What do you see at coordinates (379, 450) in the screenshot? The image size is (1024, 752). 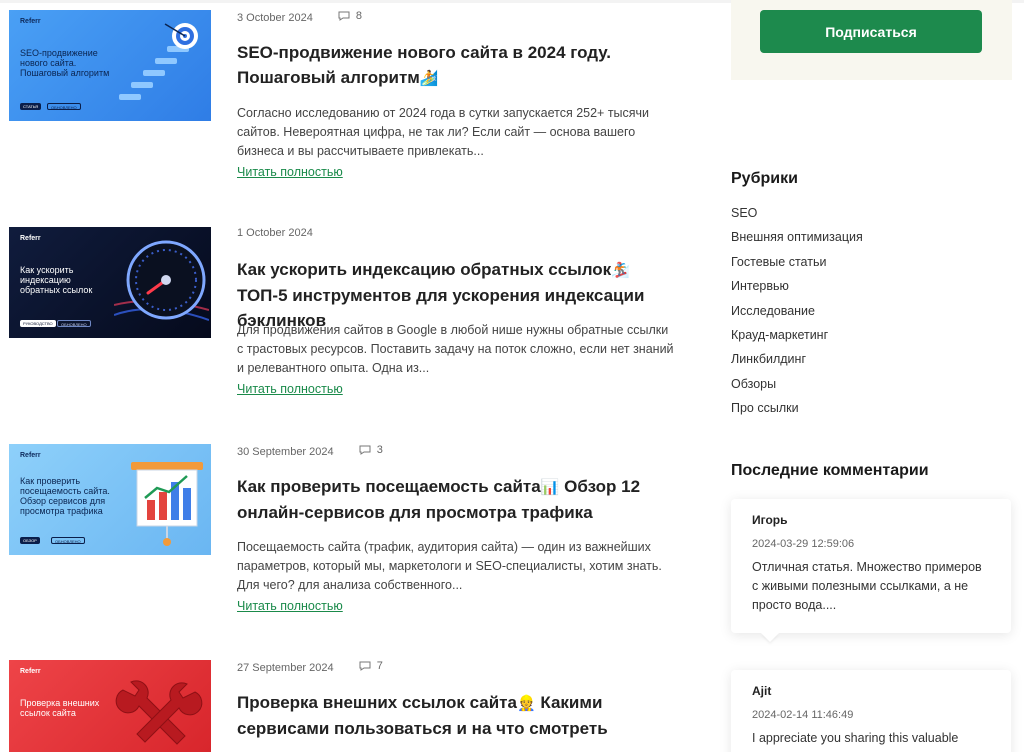 I see `comment-count-value: 3` at bounding box center [379, 450].